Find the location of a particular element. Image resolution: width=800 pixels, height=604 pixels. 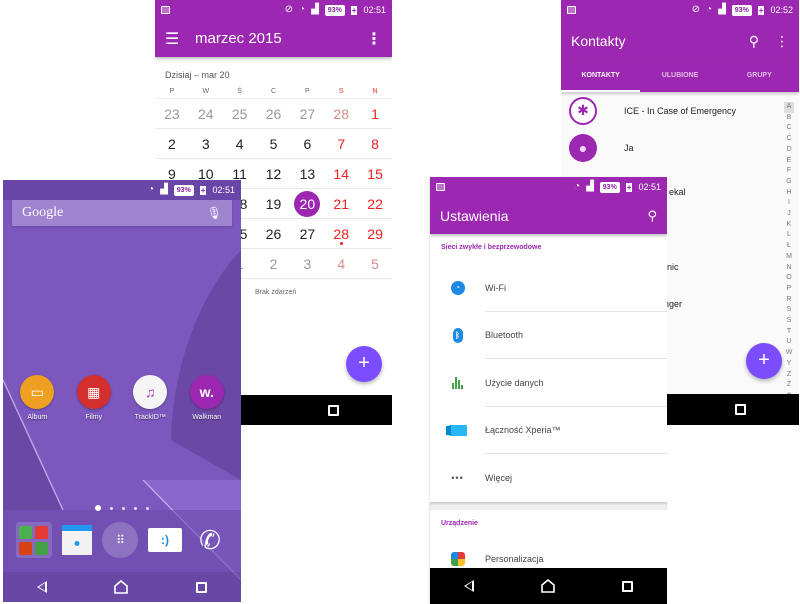

alphabet-letter: Y is located at coordinates (789, 364).